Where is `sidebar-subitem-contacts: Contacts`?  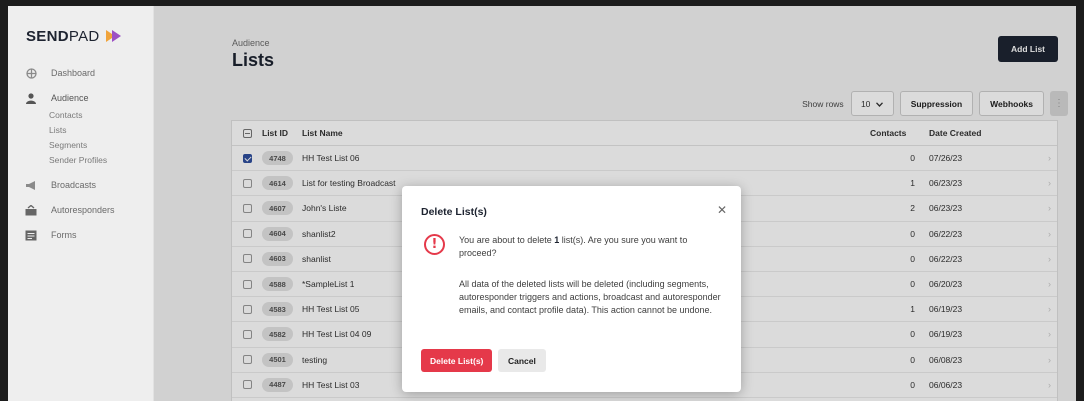 sidebar-subitem-contacts: Contacts is located at coordinates (66, 115).